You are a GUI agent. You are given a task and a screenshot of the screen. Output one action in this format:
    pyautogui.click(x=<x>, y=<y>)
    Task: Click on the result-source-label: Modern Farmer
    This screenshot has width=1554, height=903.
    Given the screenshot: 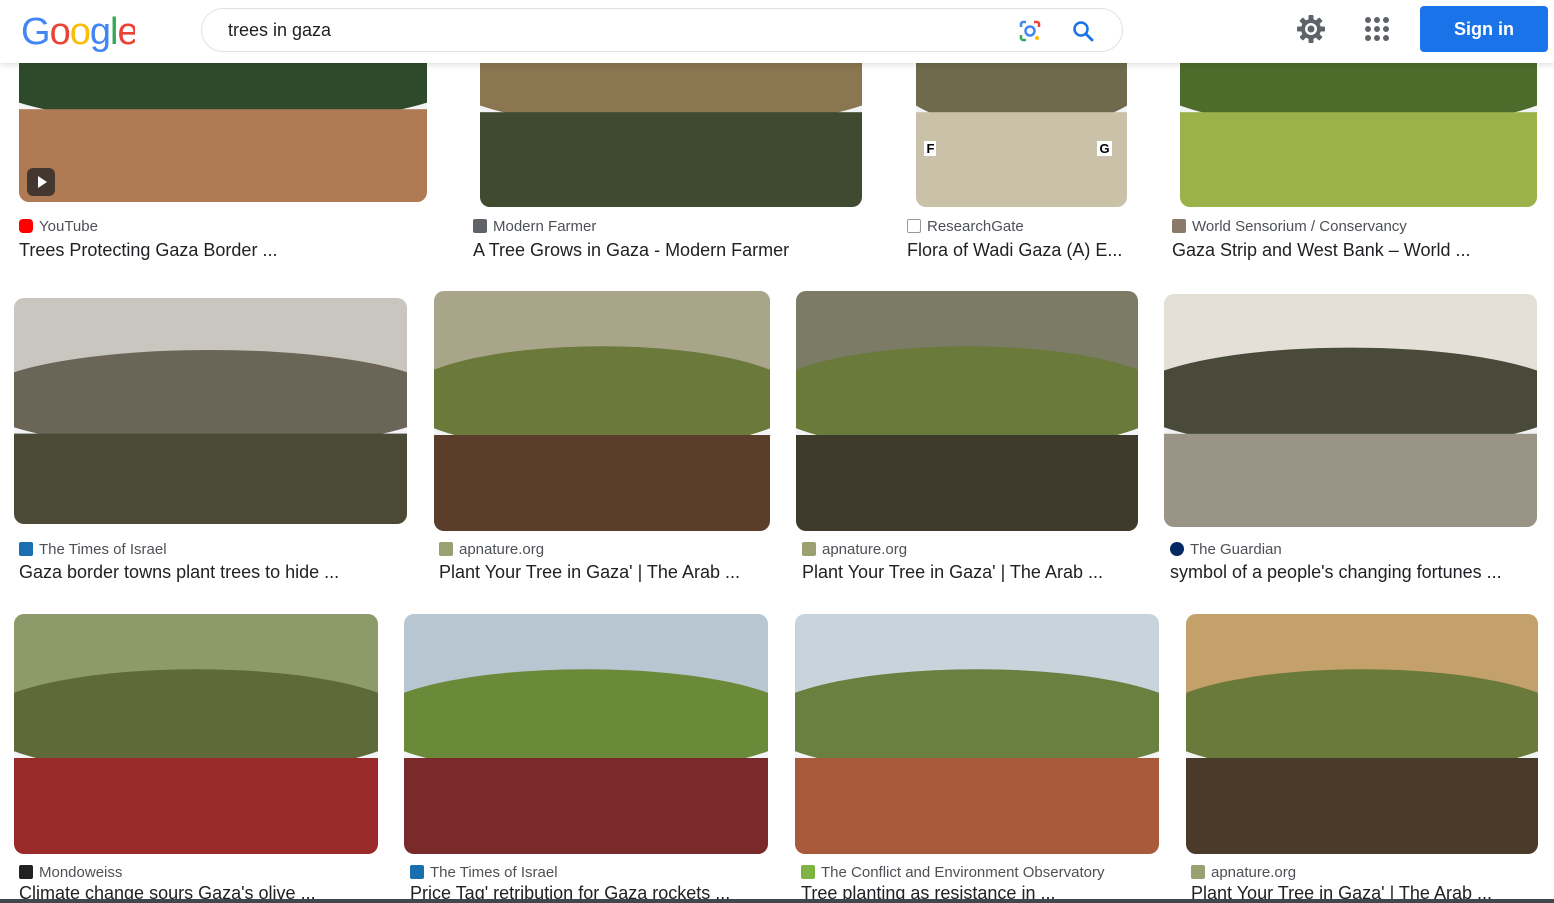 What is the action you would take?
    pyautogui.click(x=545, y=226)
    